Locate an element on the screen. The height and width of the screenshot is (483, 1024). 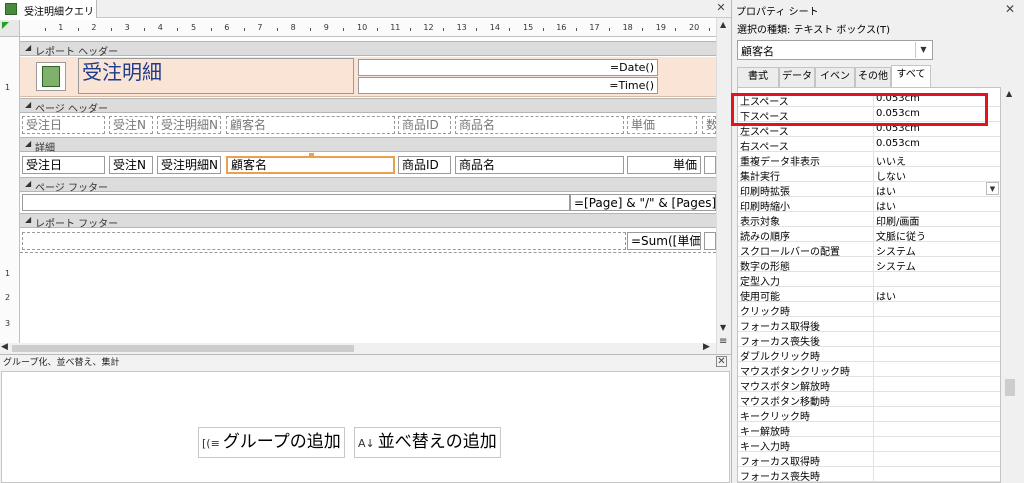
scroll-right-arrow-icon: ▶ is located at coordinates (706, 347).